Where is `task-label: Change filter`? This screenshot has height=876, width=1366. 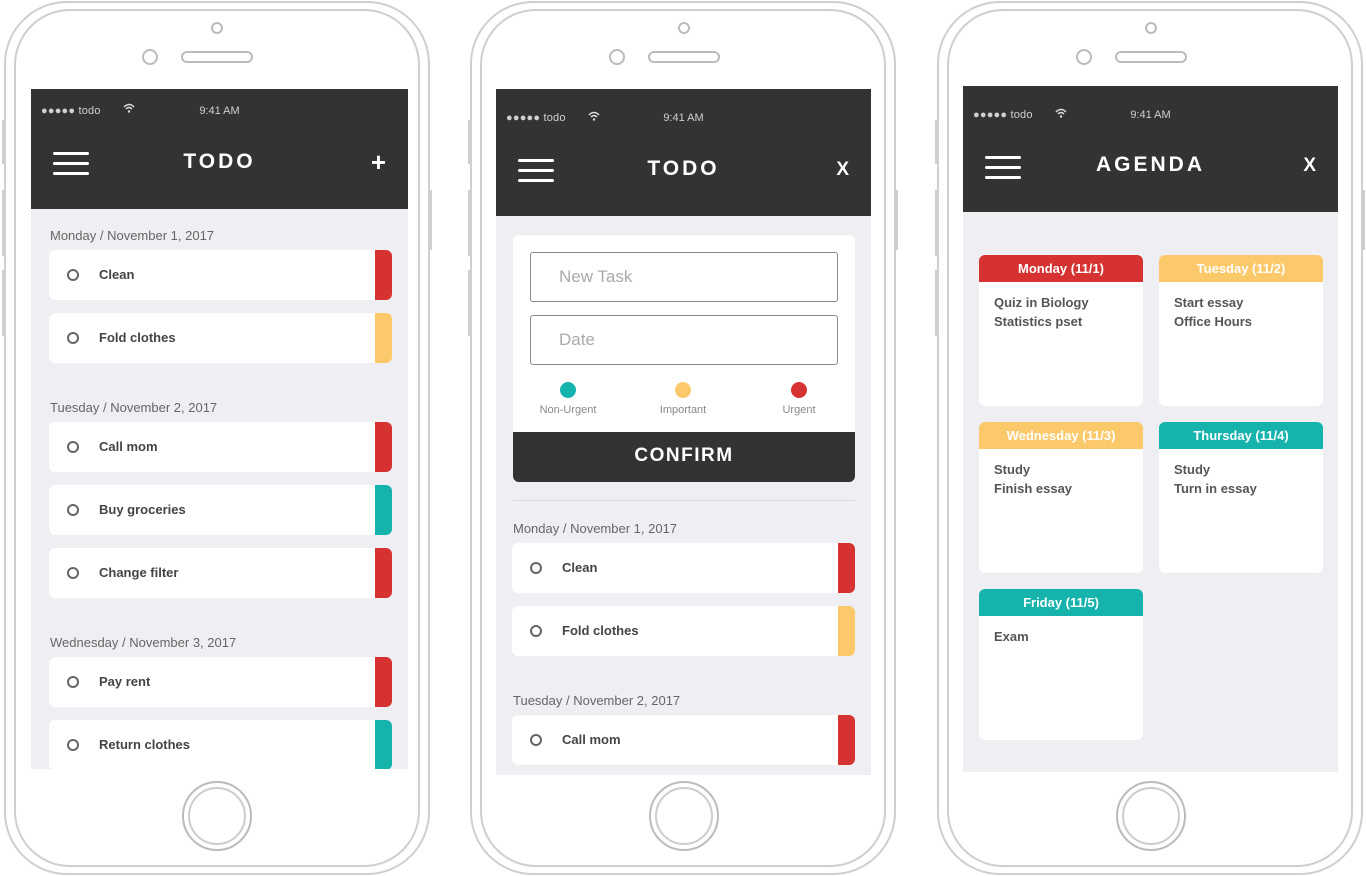
task-label: Change filter is located at coordinates (139, 572).